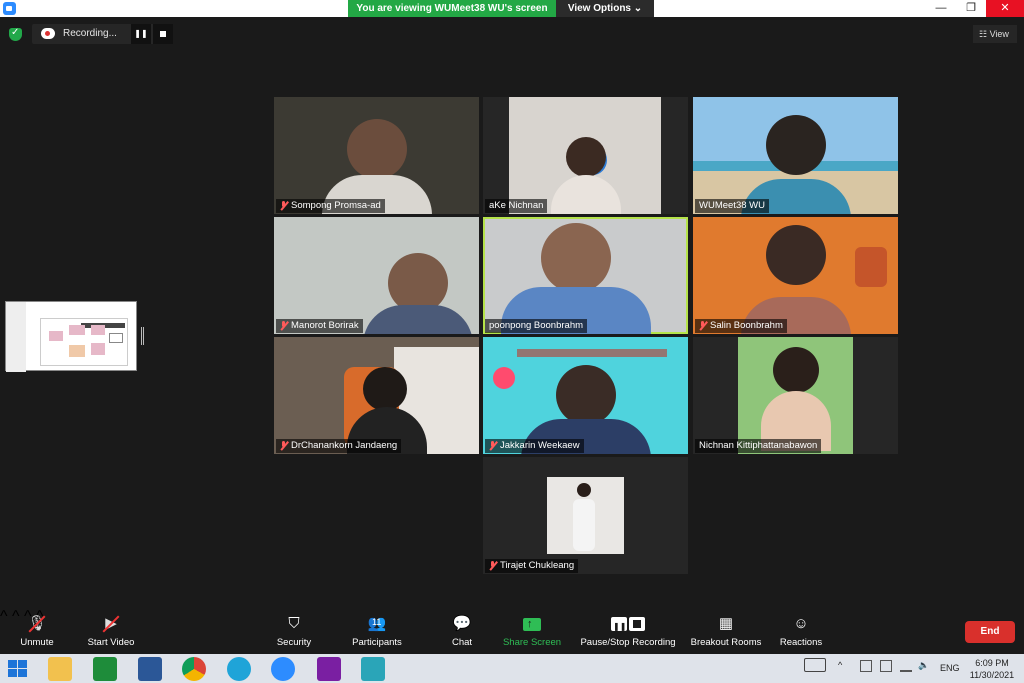 The height and width of the screenshot is (683, 1024). What do you see at coordinates (376, 155) in the screenshot?
I see `video-tile: Sompong Promsa-ad` at bounding box center [376, 155].